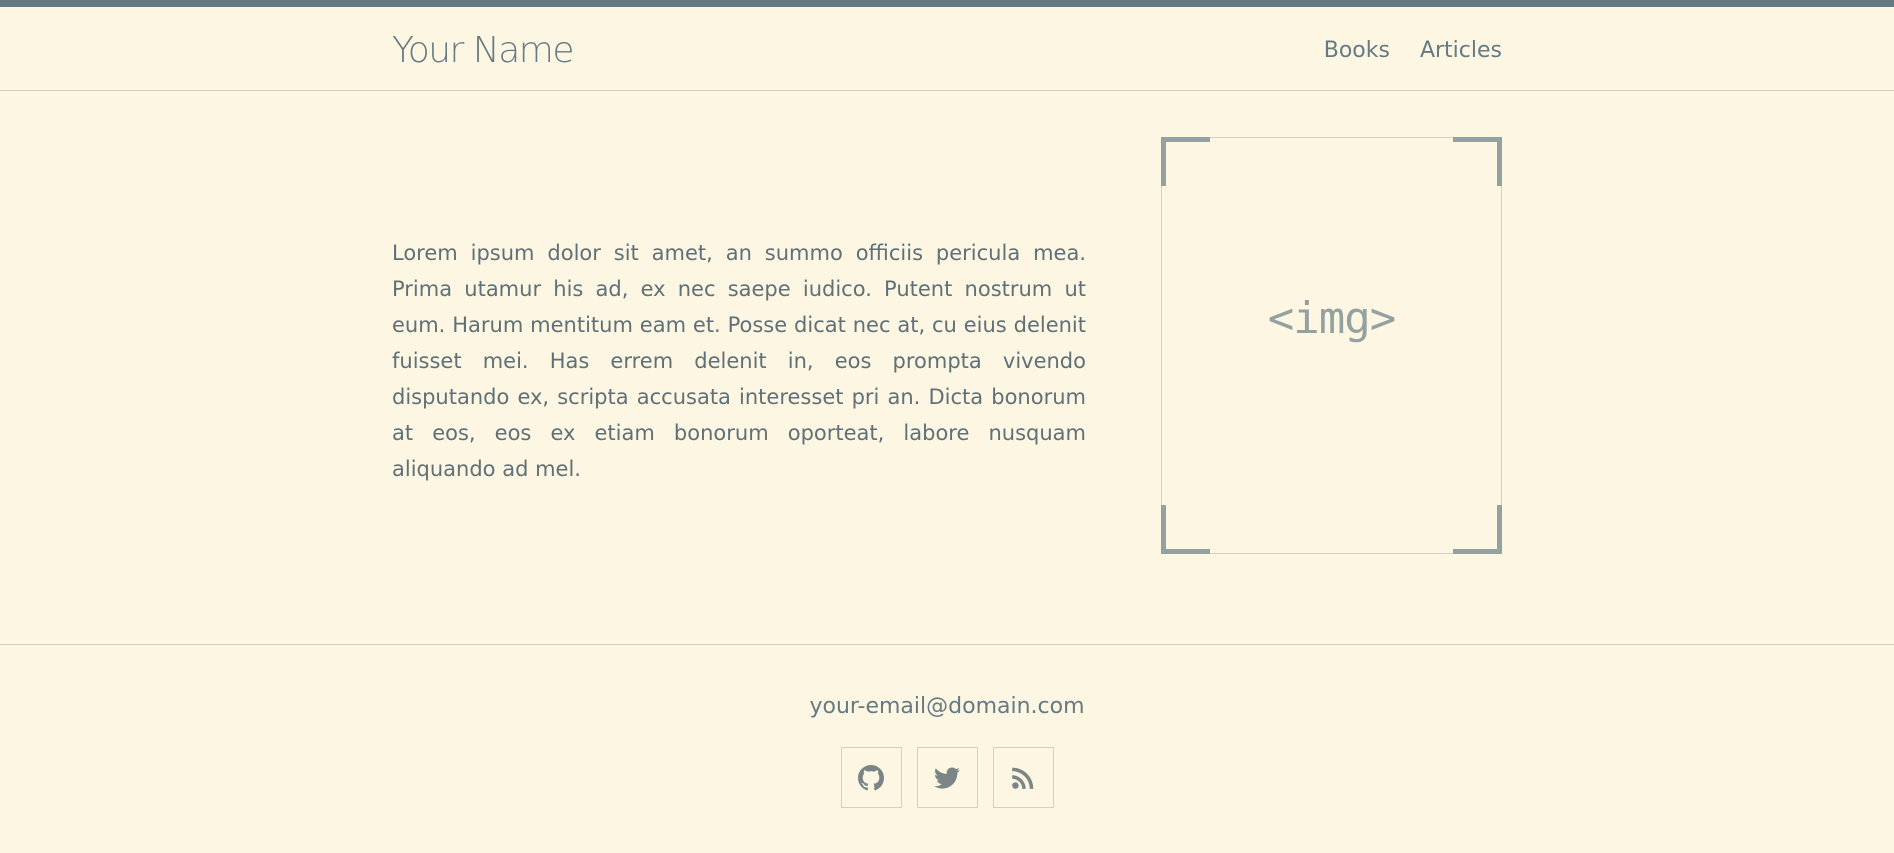  What do you see at coordinates (1477, 161) in the screenshot?
I see `corner-top-right` at bounding box center [1477, 161].